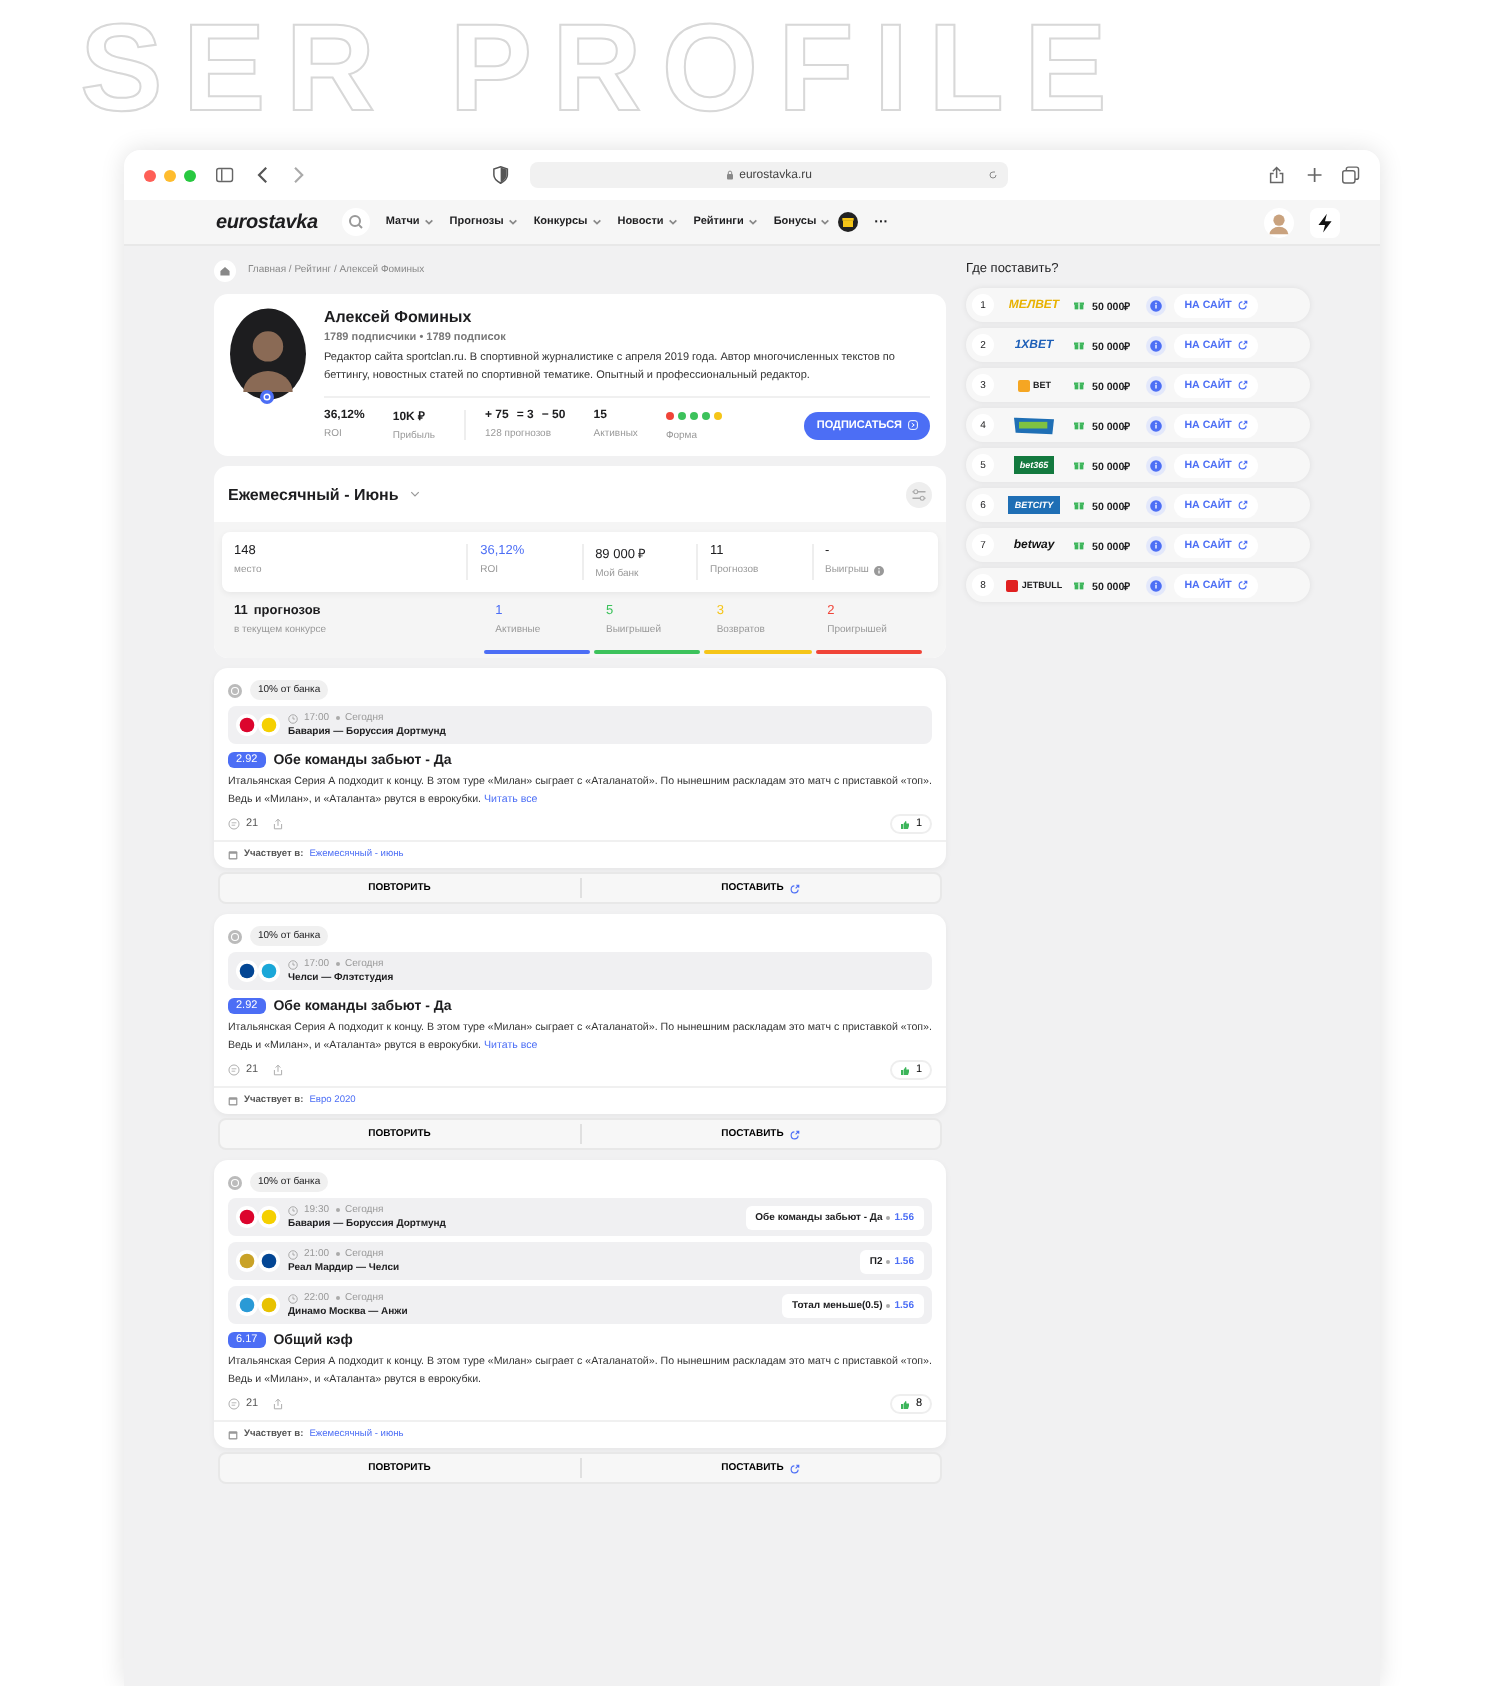 This screenshot has width=1504, height=1686. I want to click on contest-title: Ежемесячный - Июнь, so click(313, 494).